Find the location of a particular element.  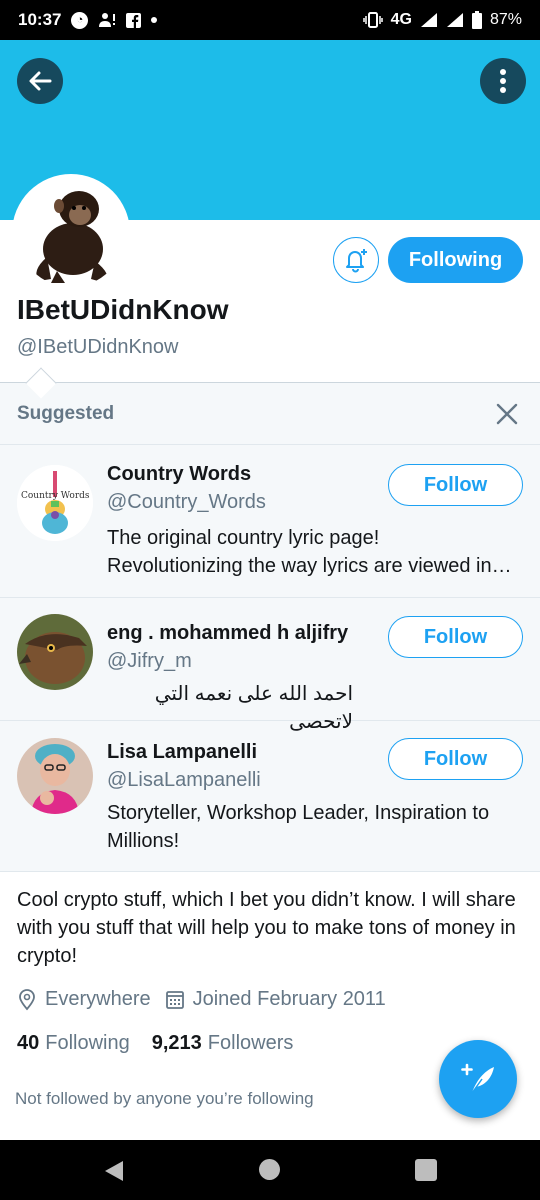

compose-tweet-button is located at coordinates (478, 1079).